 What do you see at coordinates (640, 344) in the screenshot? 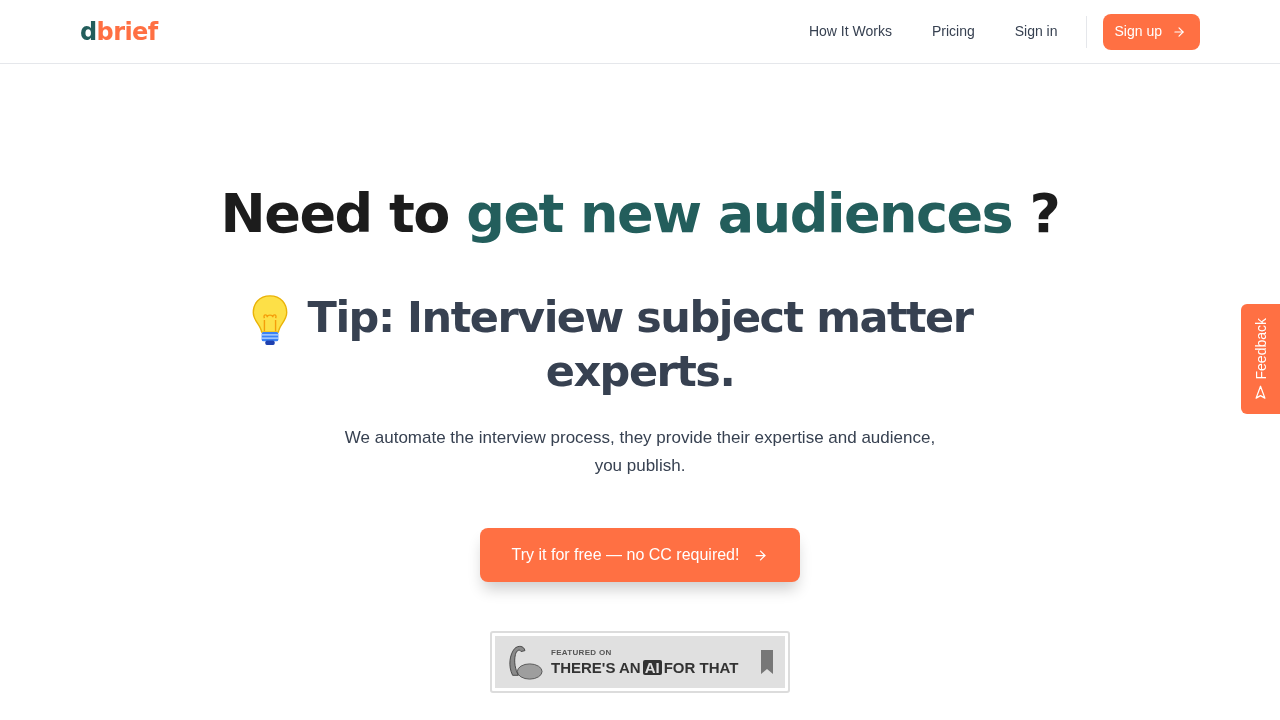
I see `tip-heading: Tip: Interview subject matter experts.` at bounding box center [640, 344].